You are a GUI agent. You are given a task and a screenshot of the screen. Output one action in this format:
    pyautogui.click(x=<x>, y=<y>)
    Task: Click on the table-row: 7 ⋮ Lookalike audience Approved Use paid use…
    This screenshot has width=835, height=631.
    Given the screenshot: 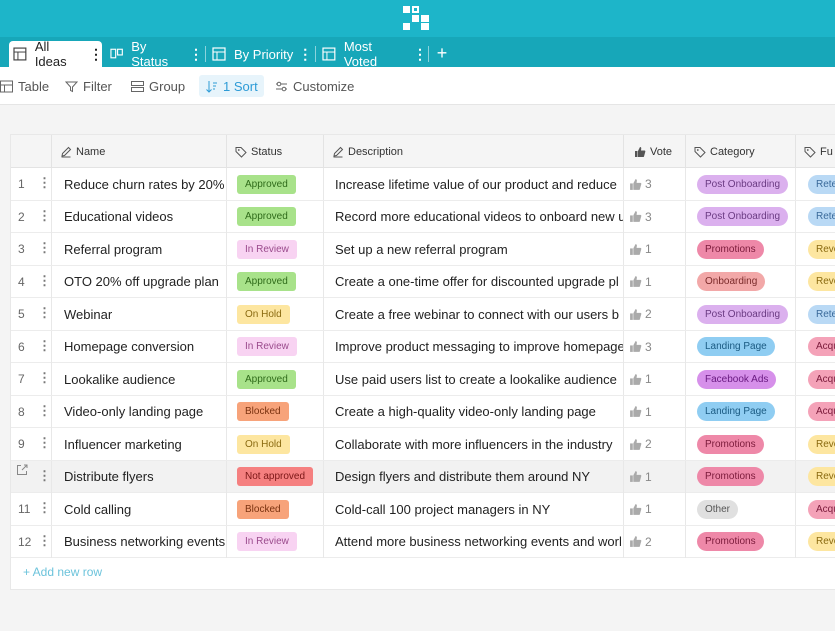 What is the action you would take?
    pyautogui.click(x=423, y=379)
    